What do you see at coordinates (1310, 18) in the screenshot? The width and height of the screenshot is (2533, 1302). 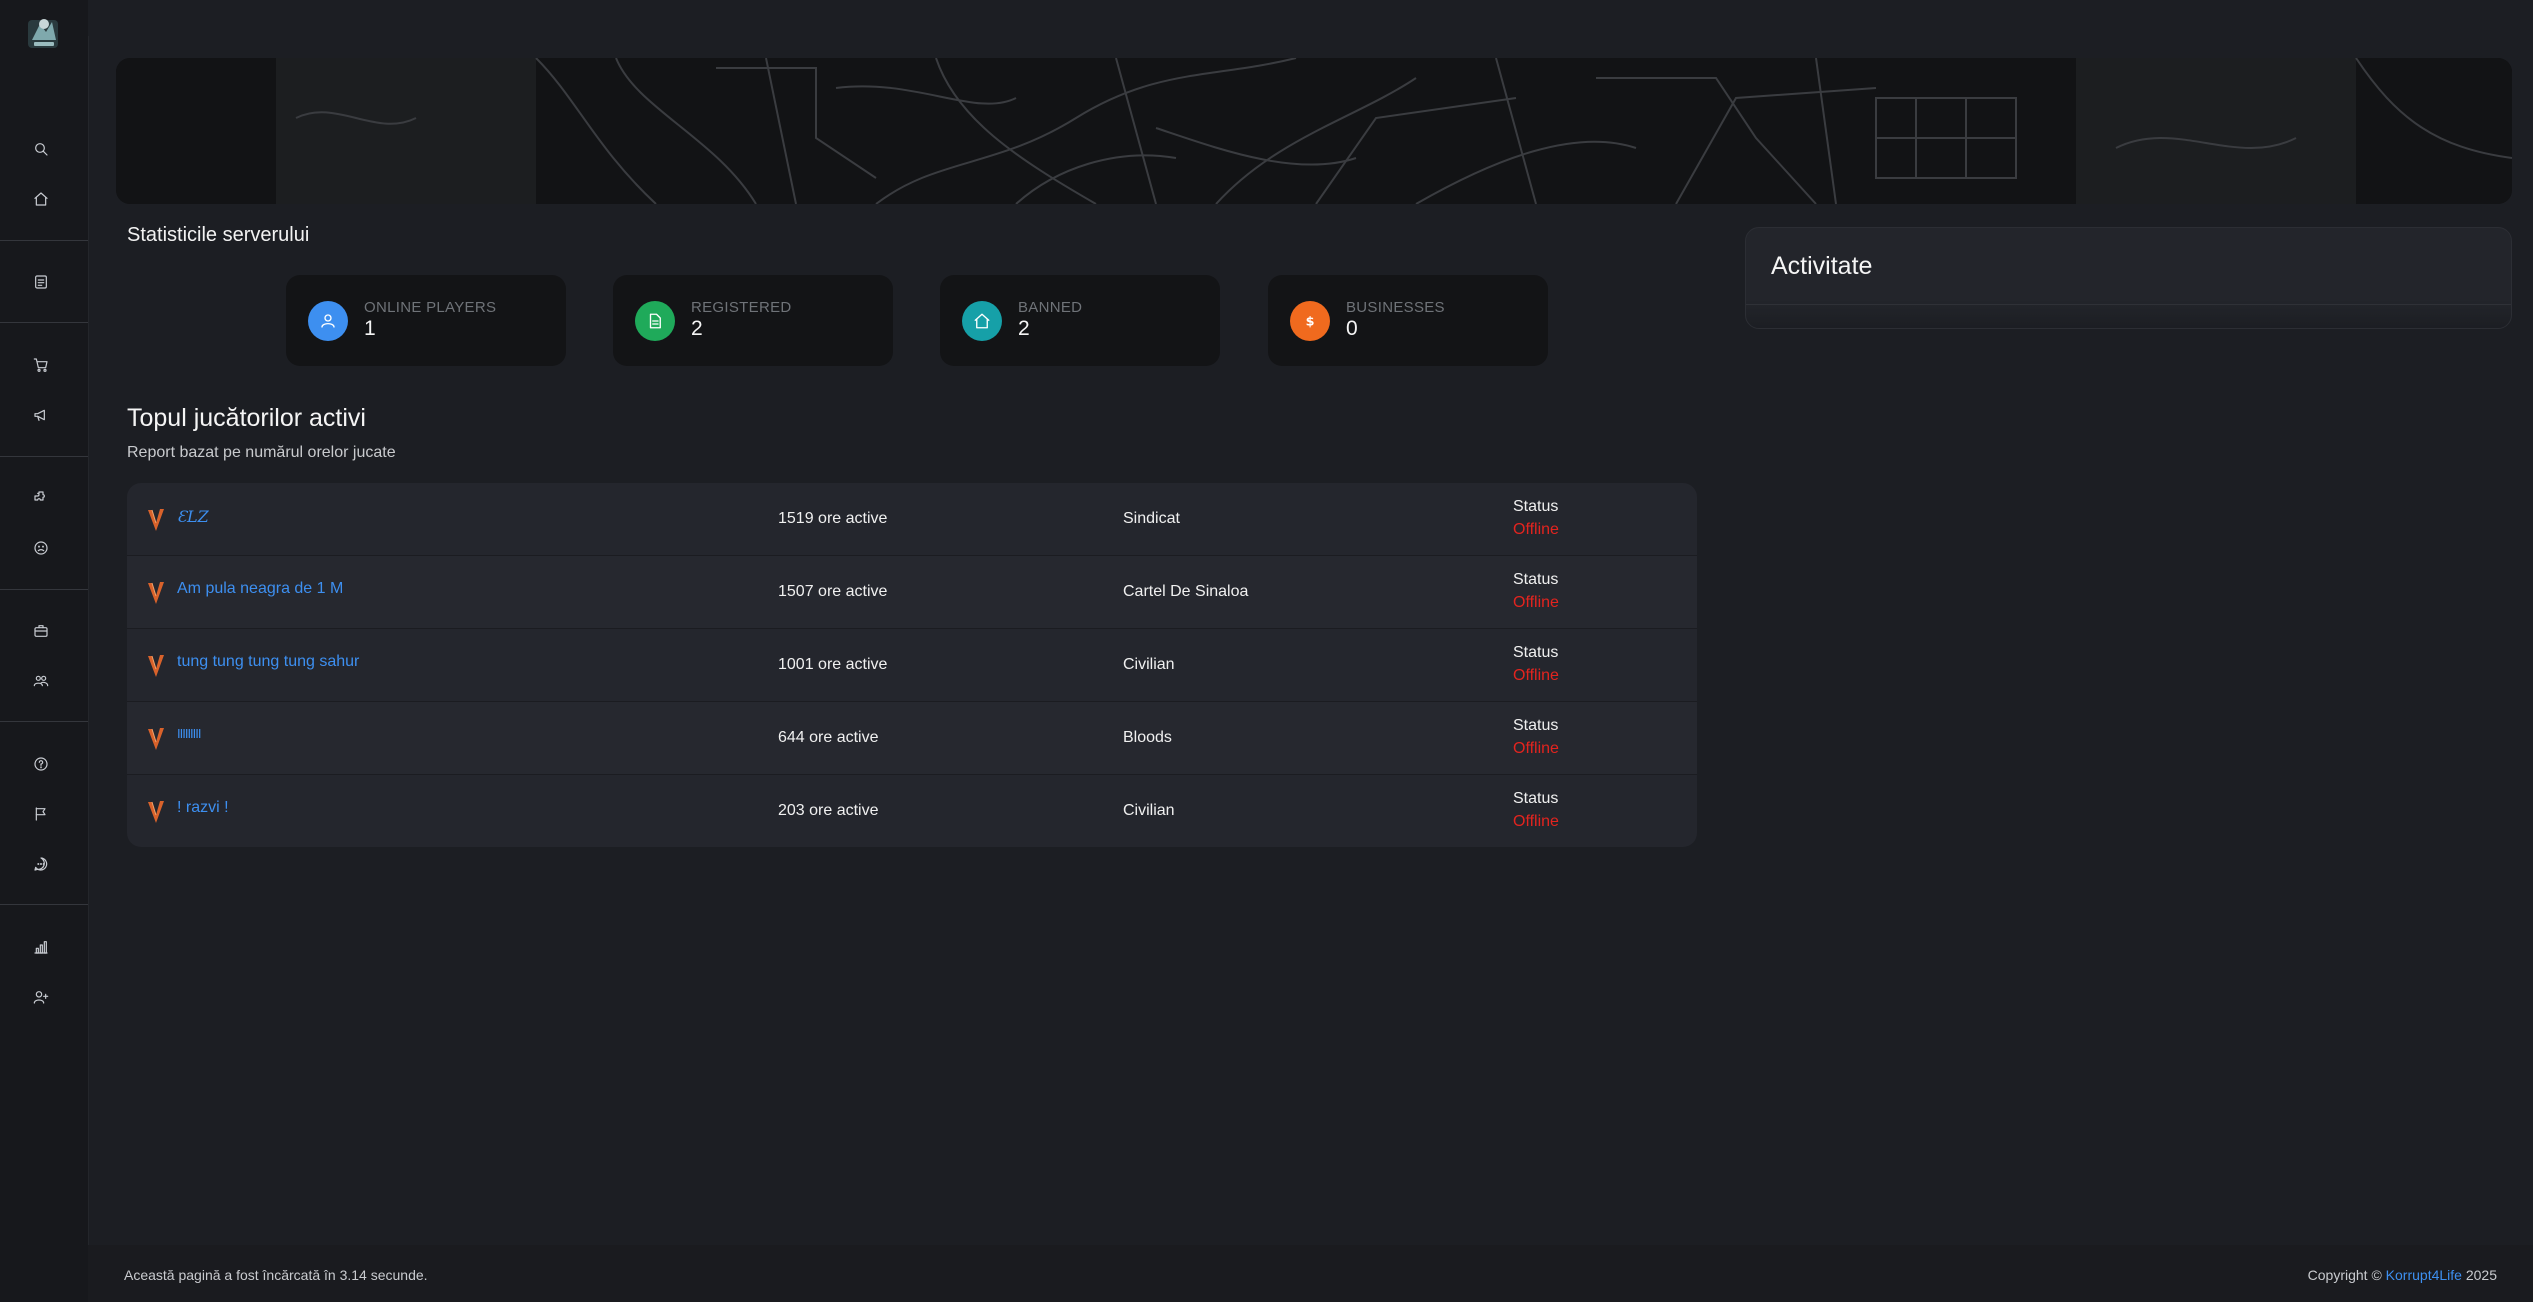 I see `top-bar` at bounding box center [1310, 18].